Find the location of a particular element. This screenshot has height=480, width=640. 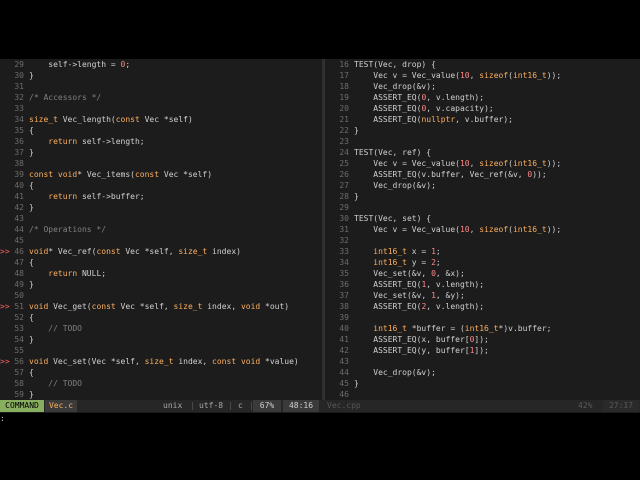

line-number: 45 is located at coordinates (344, 383).